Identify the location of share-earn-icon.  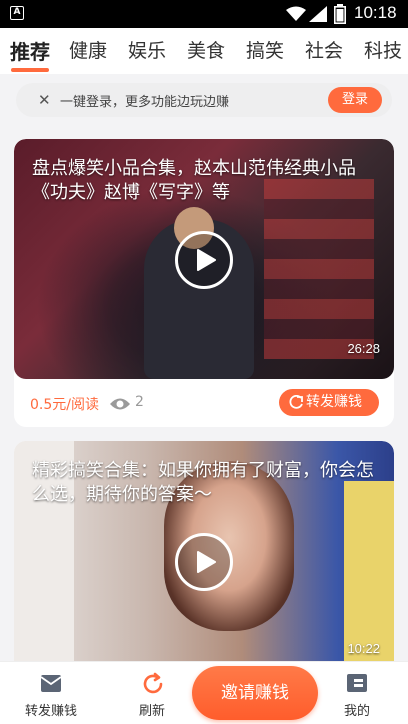
(51, 683).